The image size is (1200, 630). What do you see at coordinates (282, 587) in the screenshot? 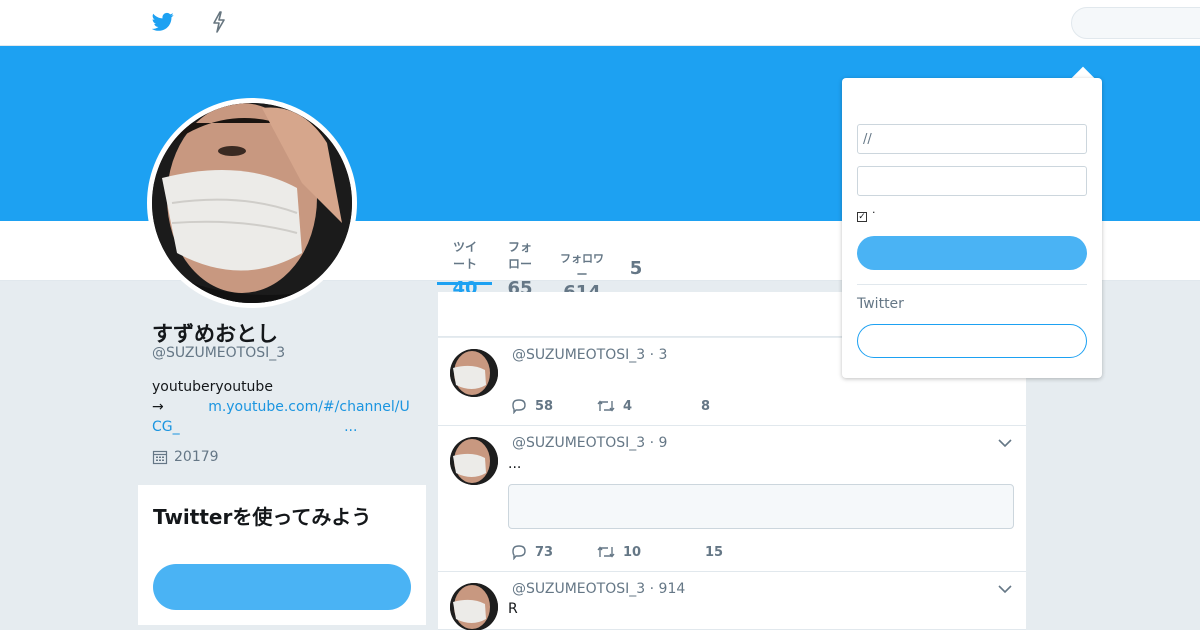
I see `signup-button` at bounding box center [282, 587].